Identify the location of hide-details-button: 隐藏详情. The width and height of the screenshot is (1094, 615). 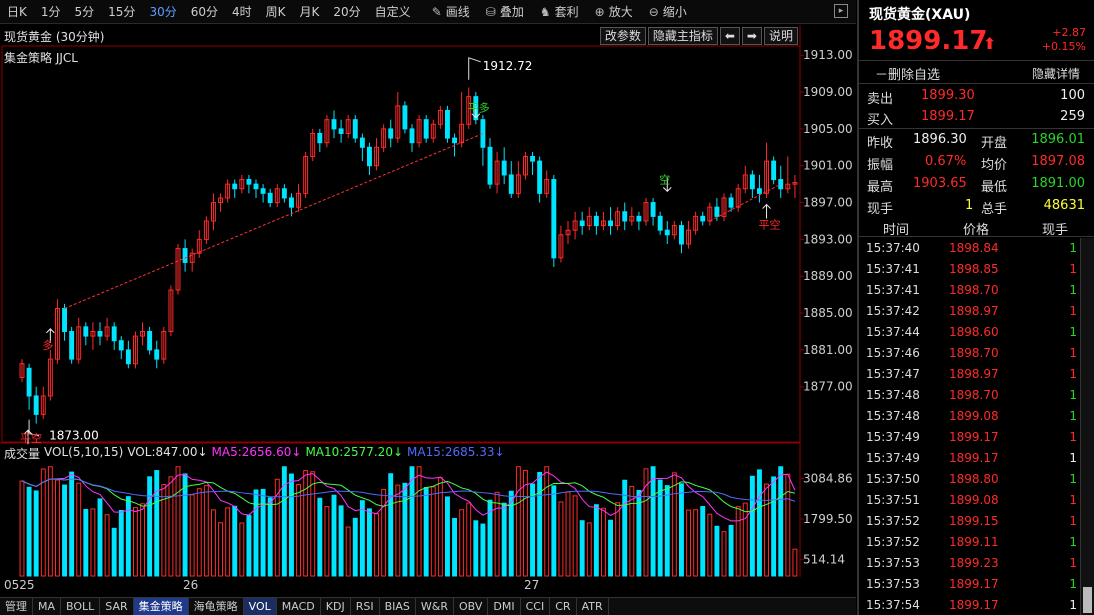
(1056, 73).